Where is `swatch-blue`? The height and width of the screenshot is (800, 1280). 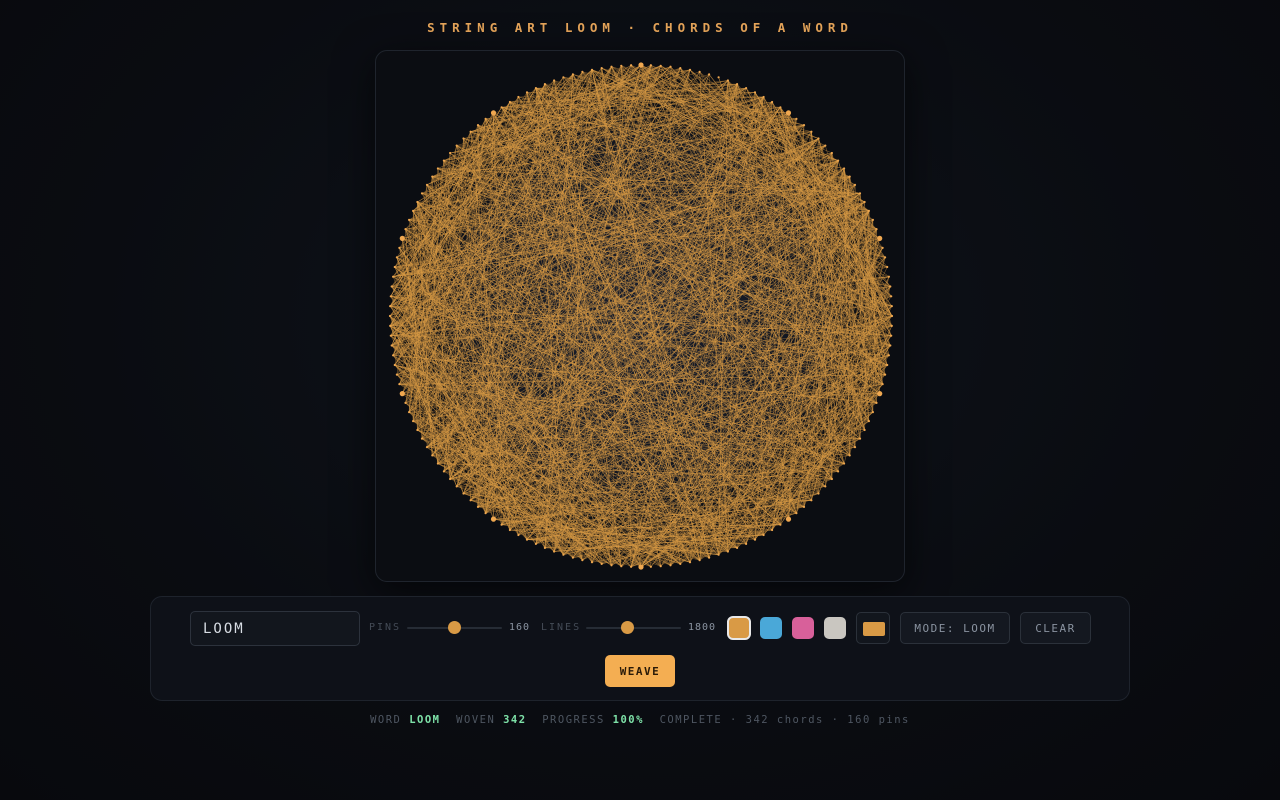
swatch-blue is located at coordinates (771, 628).